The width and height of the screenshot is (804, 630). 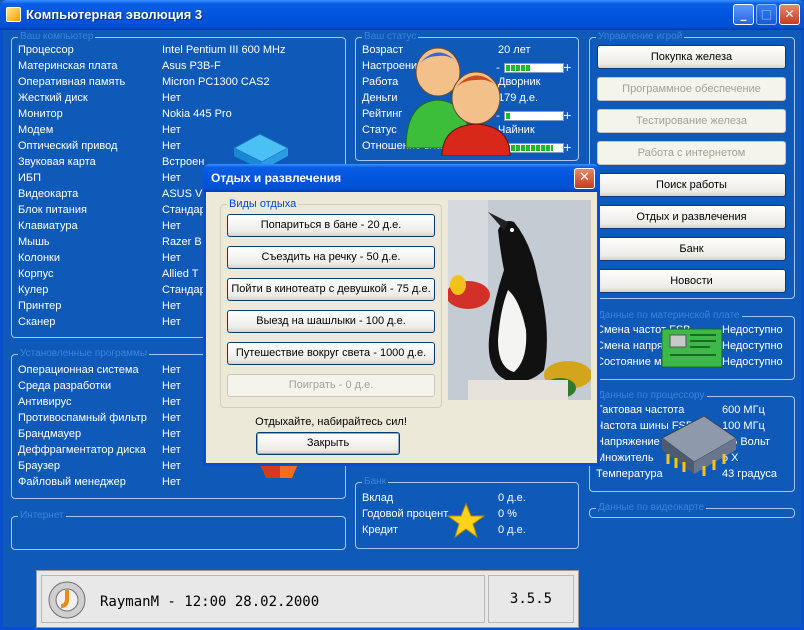 I want to click on computer-item-value: Allied T, so click(x=180, y=274).